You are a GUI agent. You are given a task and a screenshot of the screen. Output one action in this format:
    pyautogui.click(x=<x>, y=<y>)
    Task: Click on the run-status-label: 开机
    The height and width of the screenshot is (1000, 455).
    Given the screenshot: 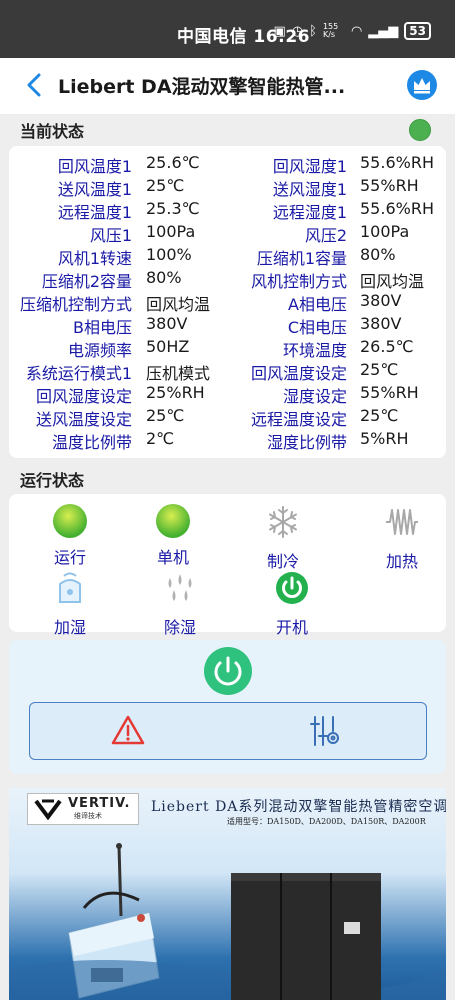 What is the action you would take?
    pyautogui.click(x=291, y=627)
    